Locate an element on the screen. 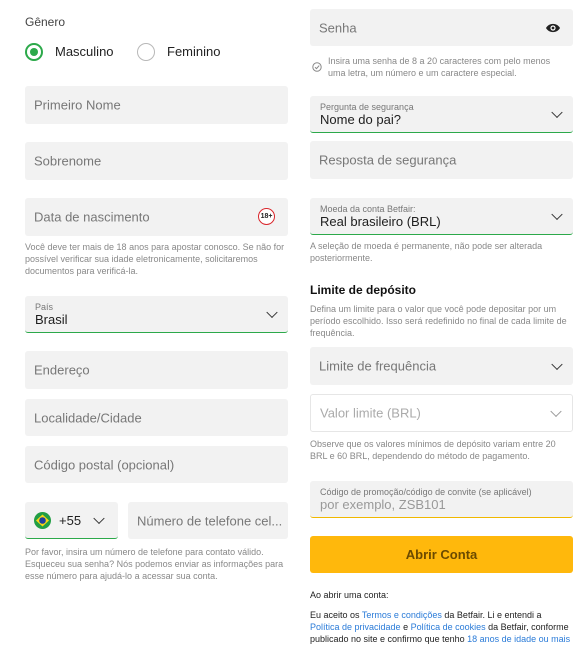 The image size is (575, 657). cookie-policy-link: Política de cookies is located at coordinates (448, 627).